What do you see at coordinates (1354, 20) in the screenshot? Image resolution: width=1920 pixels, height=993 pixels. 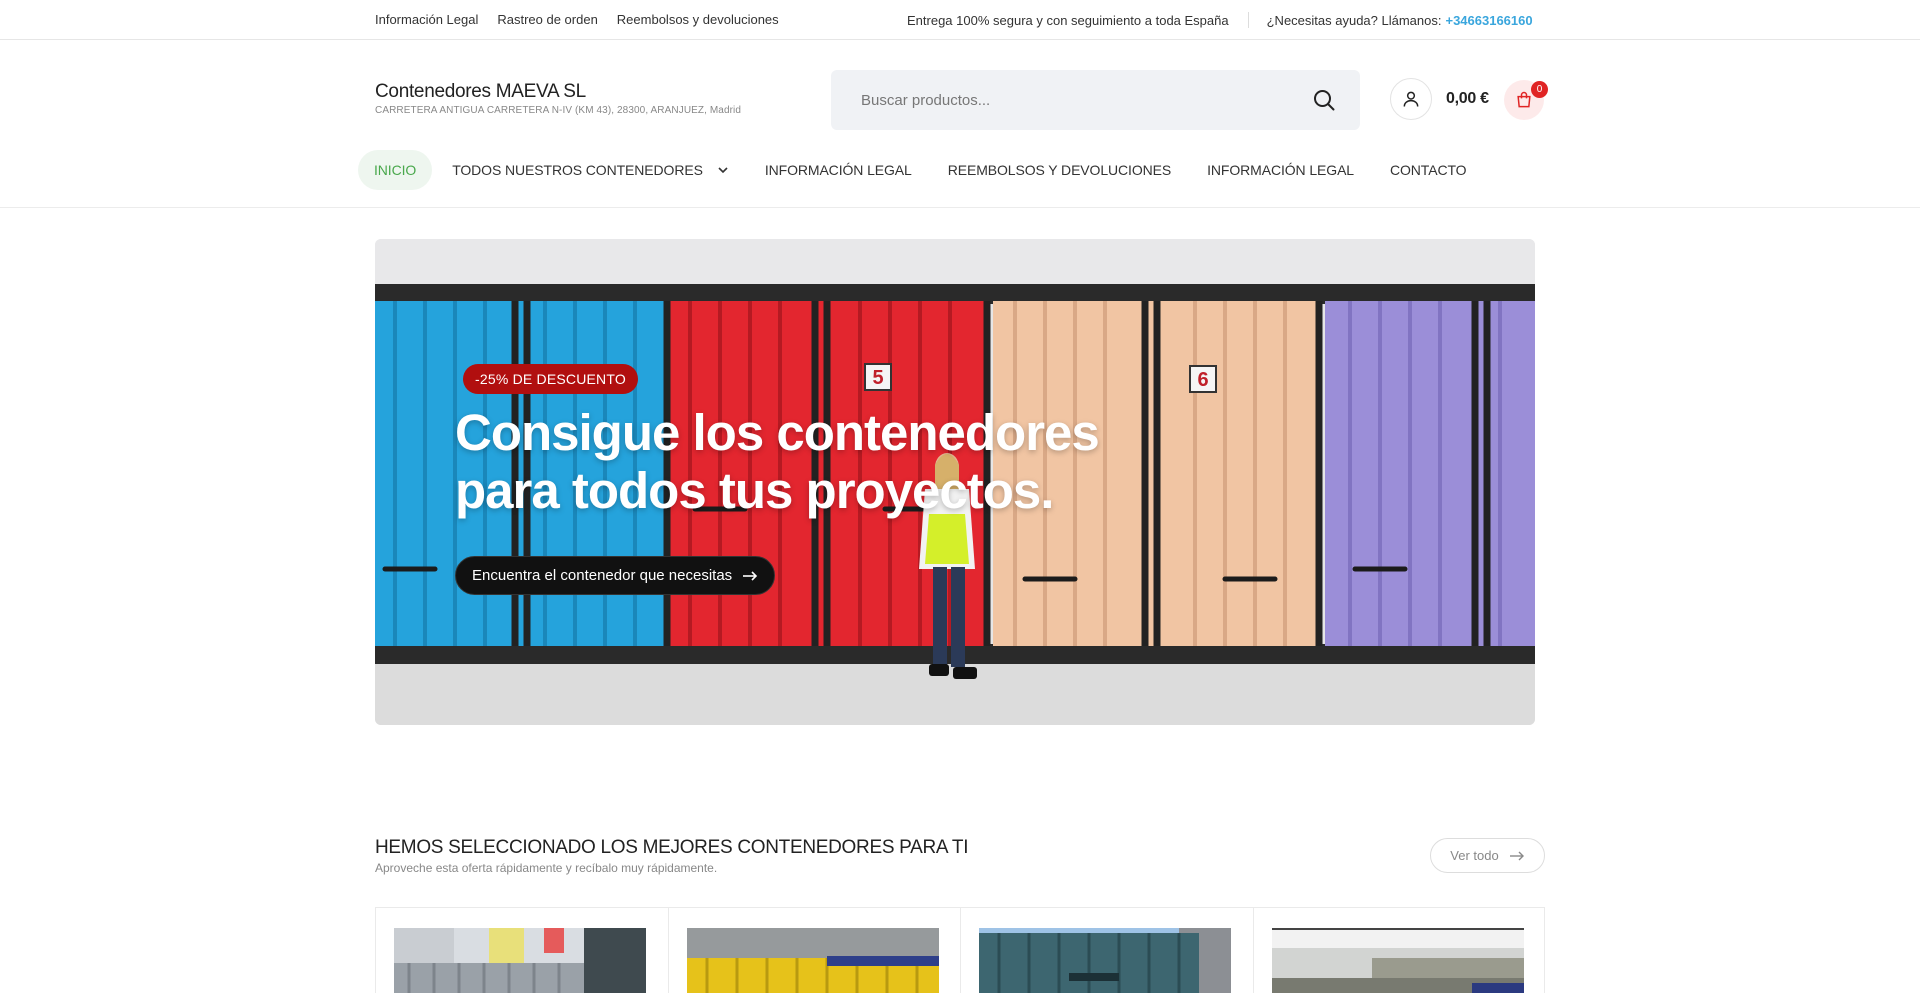 I see `help-text: ¿Necesitas ayuda? Llámanos:` at bounding box center [1354, 20].